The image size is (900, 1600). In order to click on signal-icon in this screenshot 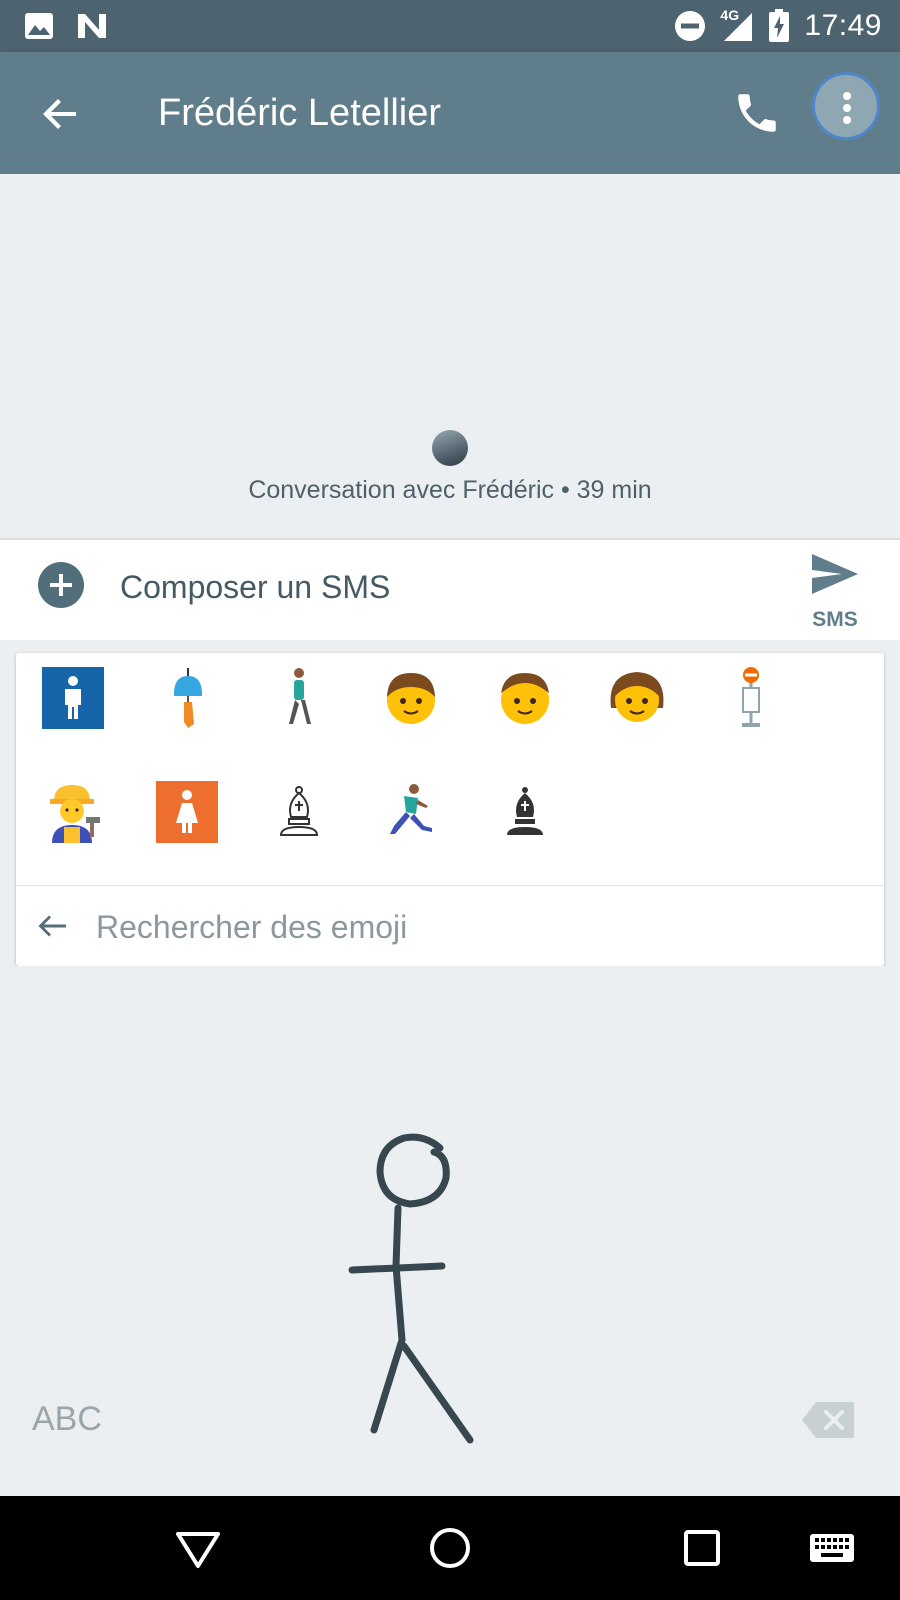, I will do `click(738, 27)`.